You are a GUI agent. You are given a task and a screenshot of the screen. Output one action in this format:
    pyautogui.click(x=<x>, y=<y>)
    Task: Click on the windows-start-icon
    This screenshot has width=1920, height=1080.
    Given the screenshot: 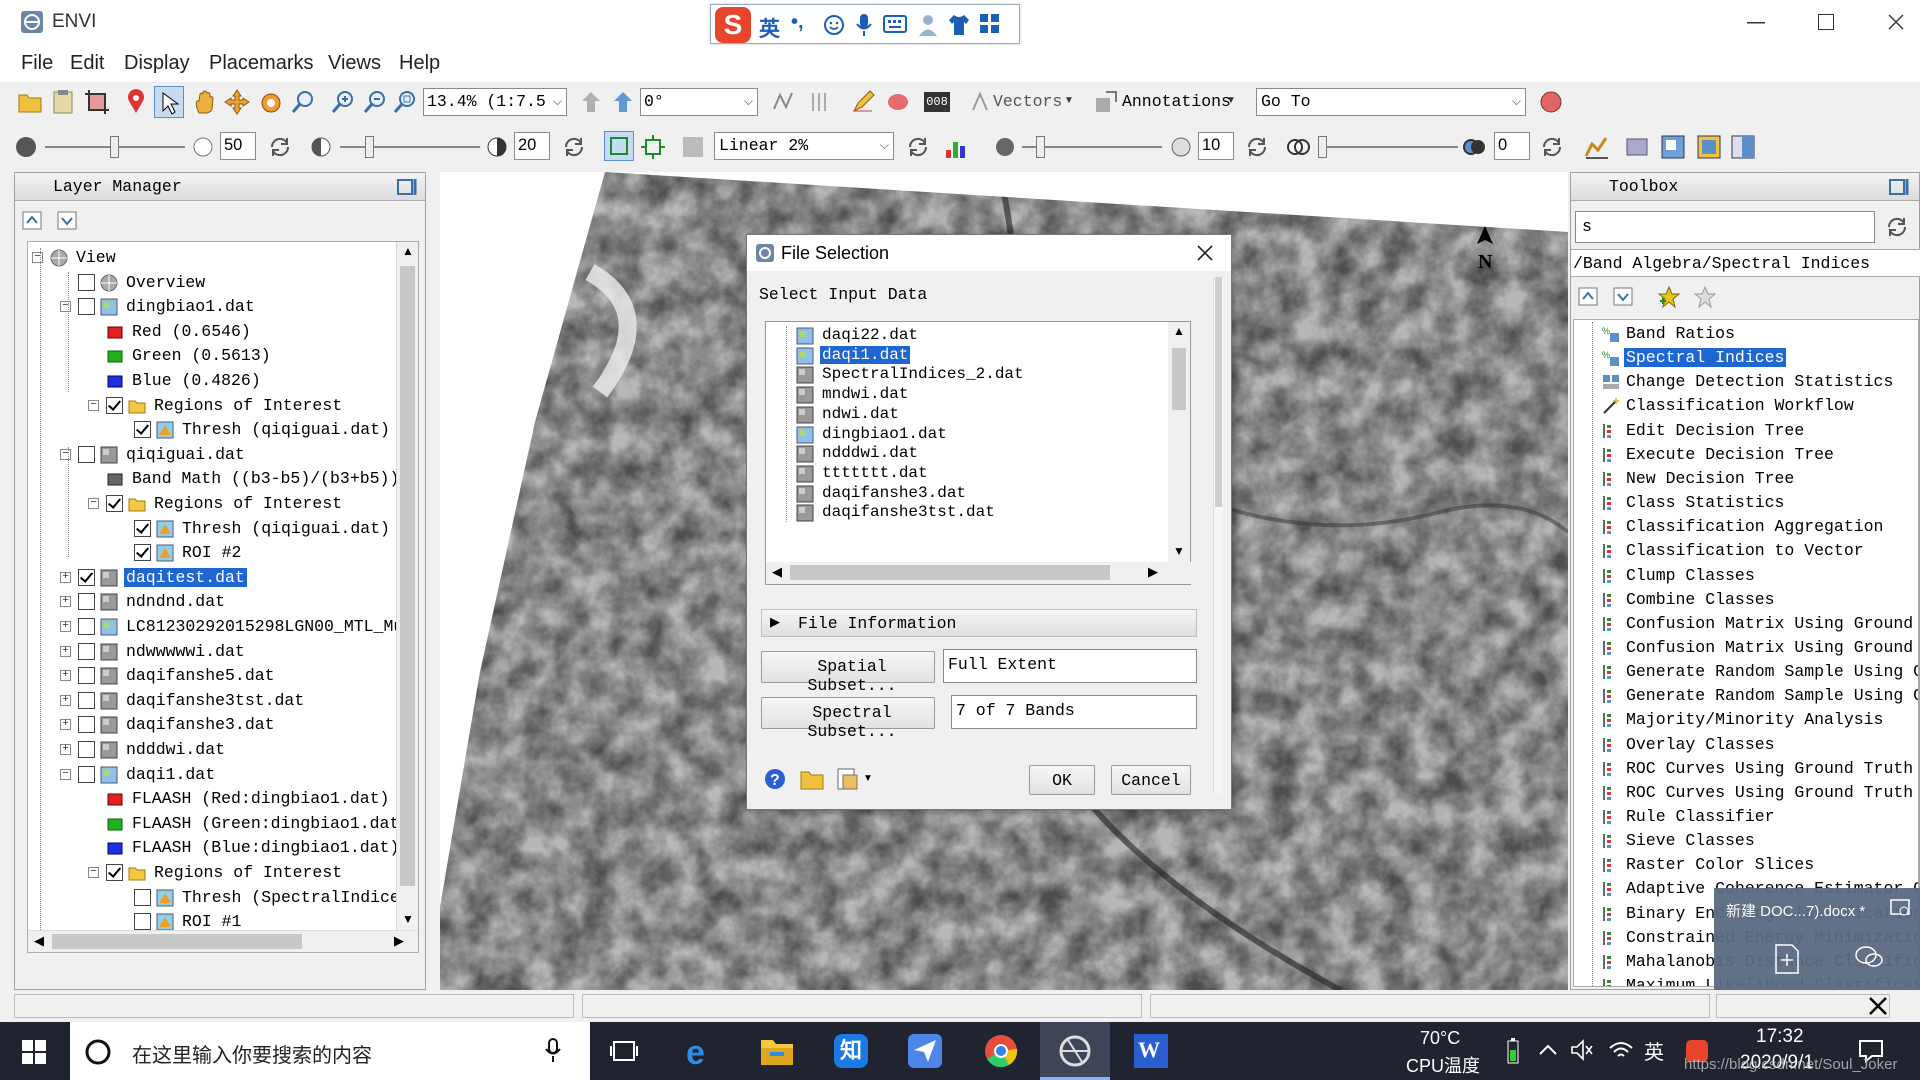 What is the action you would take?
    pyautogui.click(x=34, y=1052)
    